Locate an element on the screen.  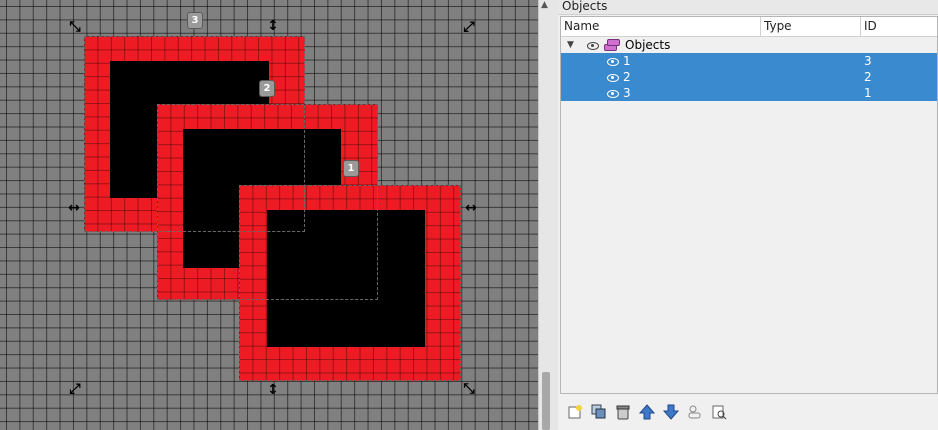
duplicate-icon is located at coordinates (599, 412).